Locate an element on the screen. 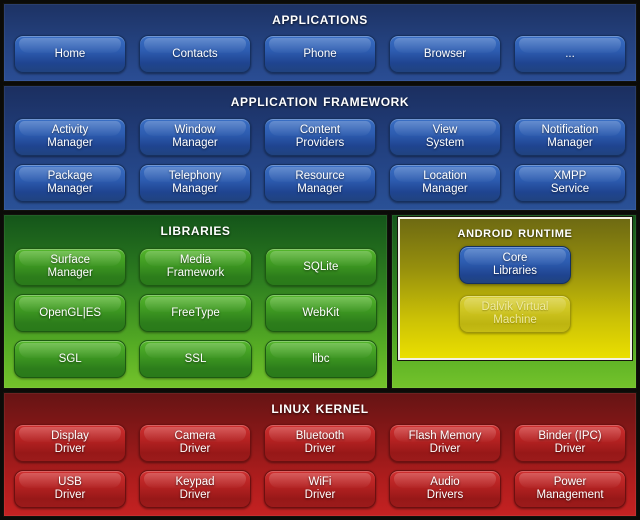  kernel-button-flash-memory-driver: Flash Memory Driver is located at coordinates (445, 443).